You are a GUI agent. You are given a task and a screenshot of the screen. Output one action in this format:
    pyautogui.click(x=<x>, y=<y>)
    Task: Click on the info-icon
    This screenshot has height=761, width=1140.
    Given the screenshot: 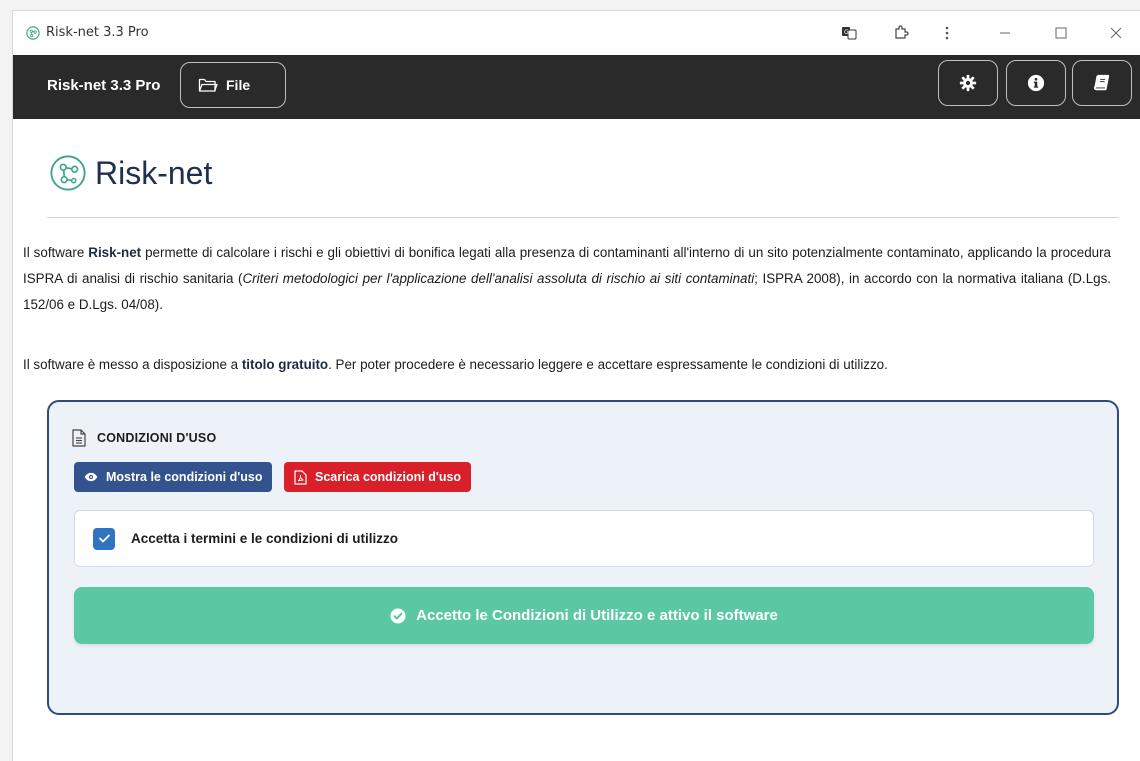 What is the action you would take?
    pyautogui.click(x=1036, y=83)
    